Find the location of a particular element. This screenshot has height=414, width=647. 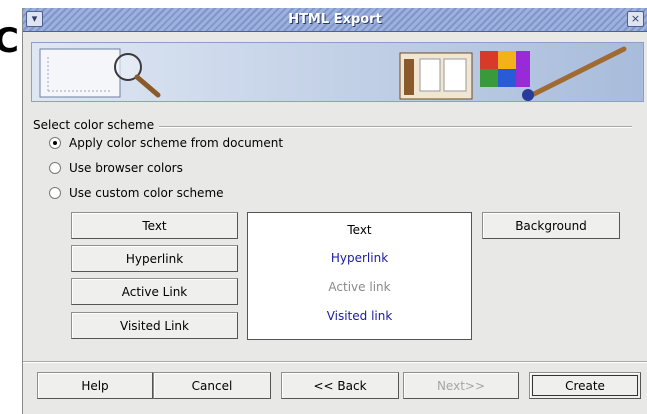

footer-divider is located at coordinates (335, 362).